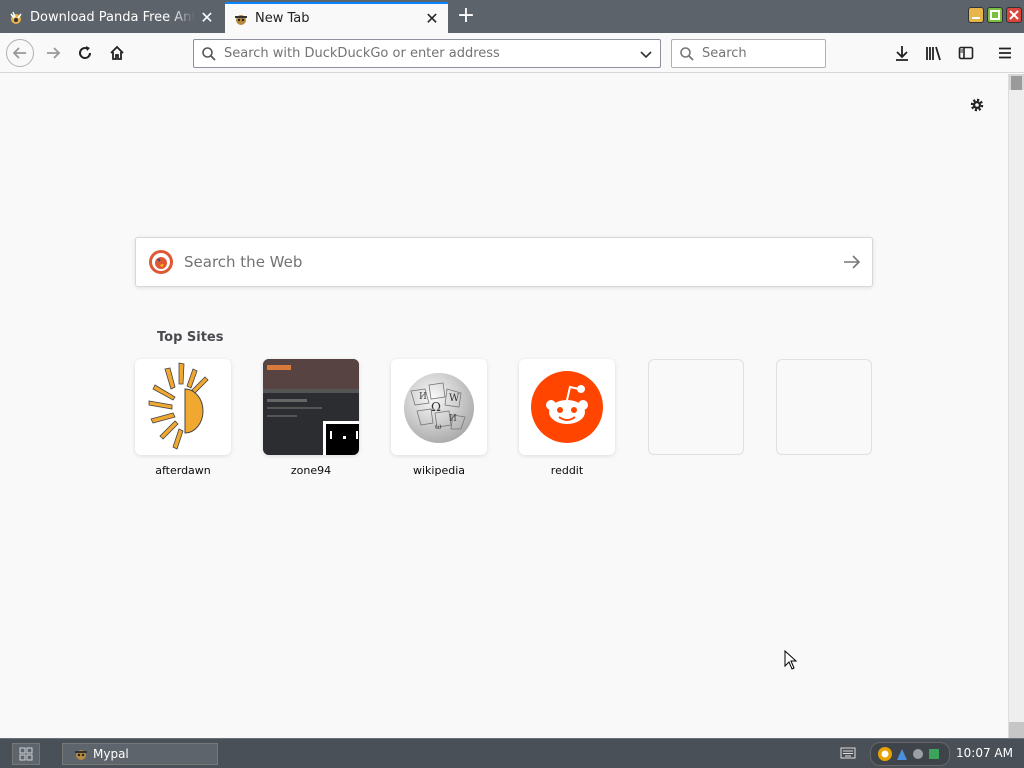 The image size is (1024, 768). I want to click on reddit-logo-icon, so click(567, 407).